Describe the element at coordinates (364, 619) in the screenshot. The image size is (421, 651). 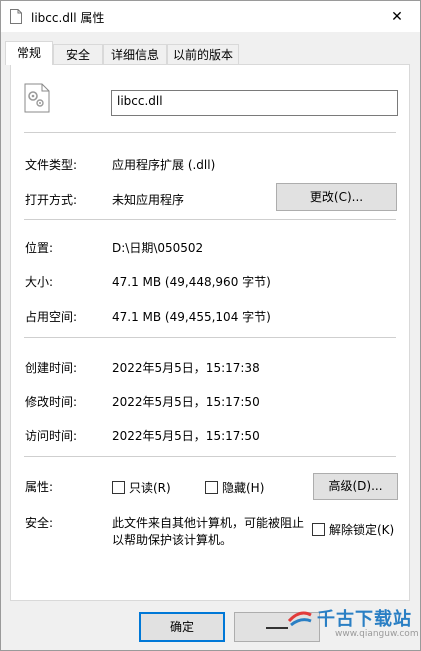
I see `watermark-brand: 千古下载站` at that location.